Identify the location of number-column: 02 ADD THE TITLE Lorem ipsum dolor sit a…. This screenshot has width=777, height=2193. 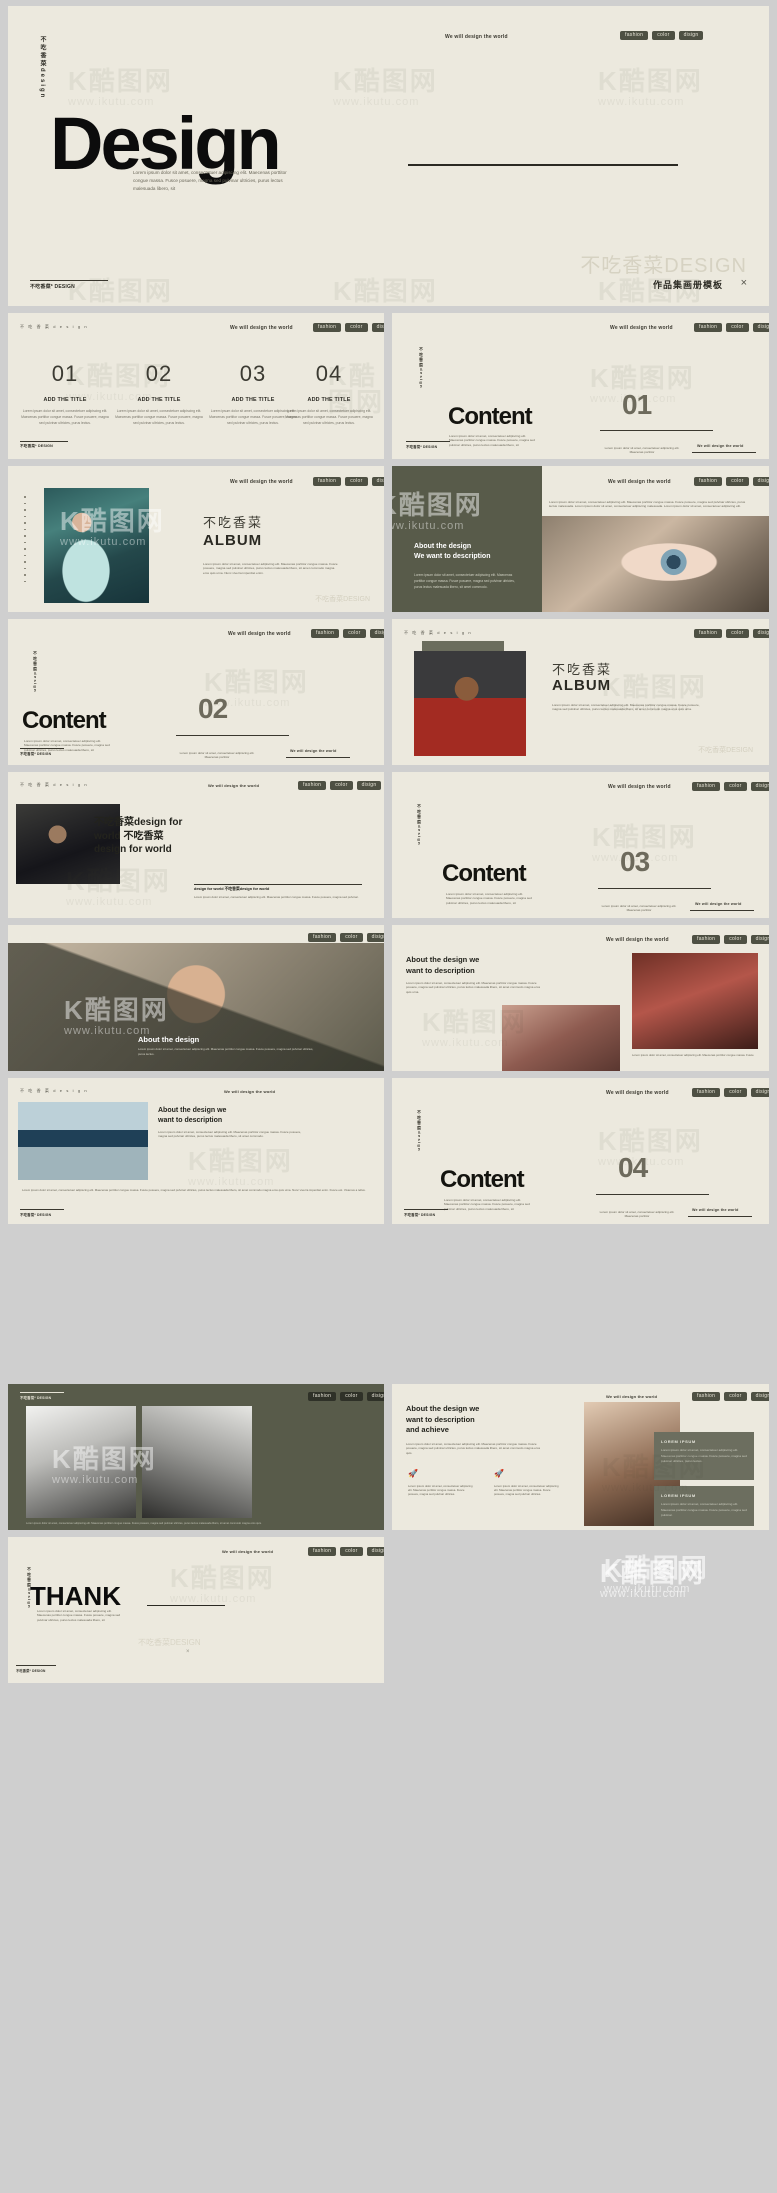
(159, 393).